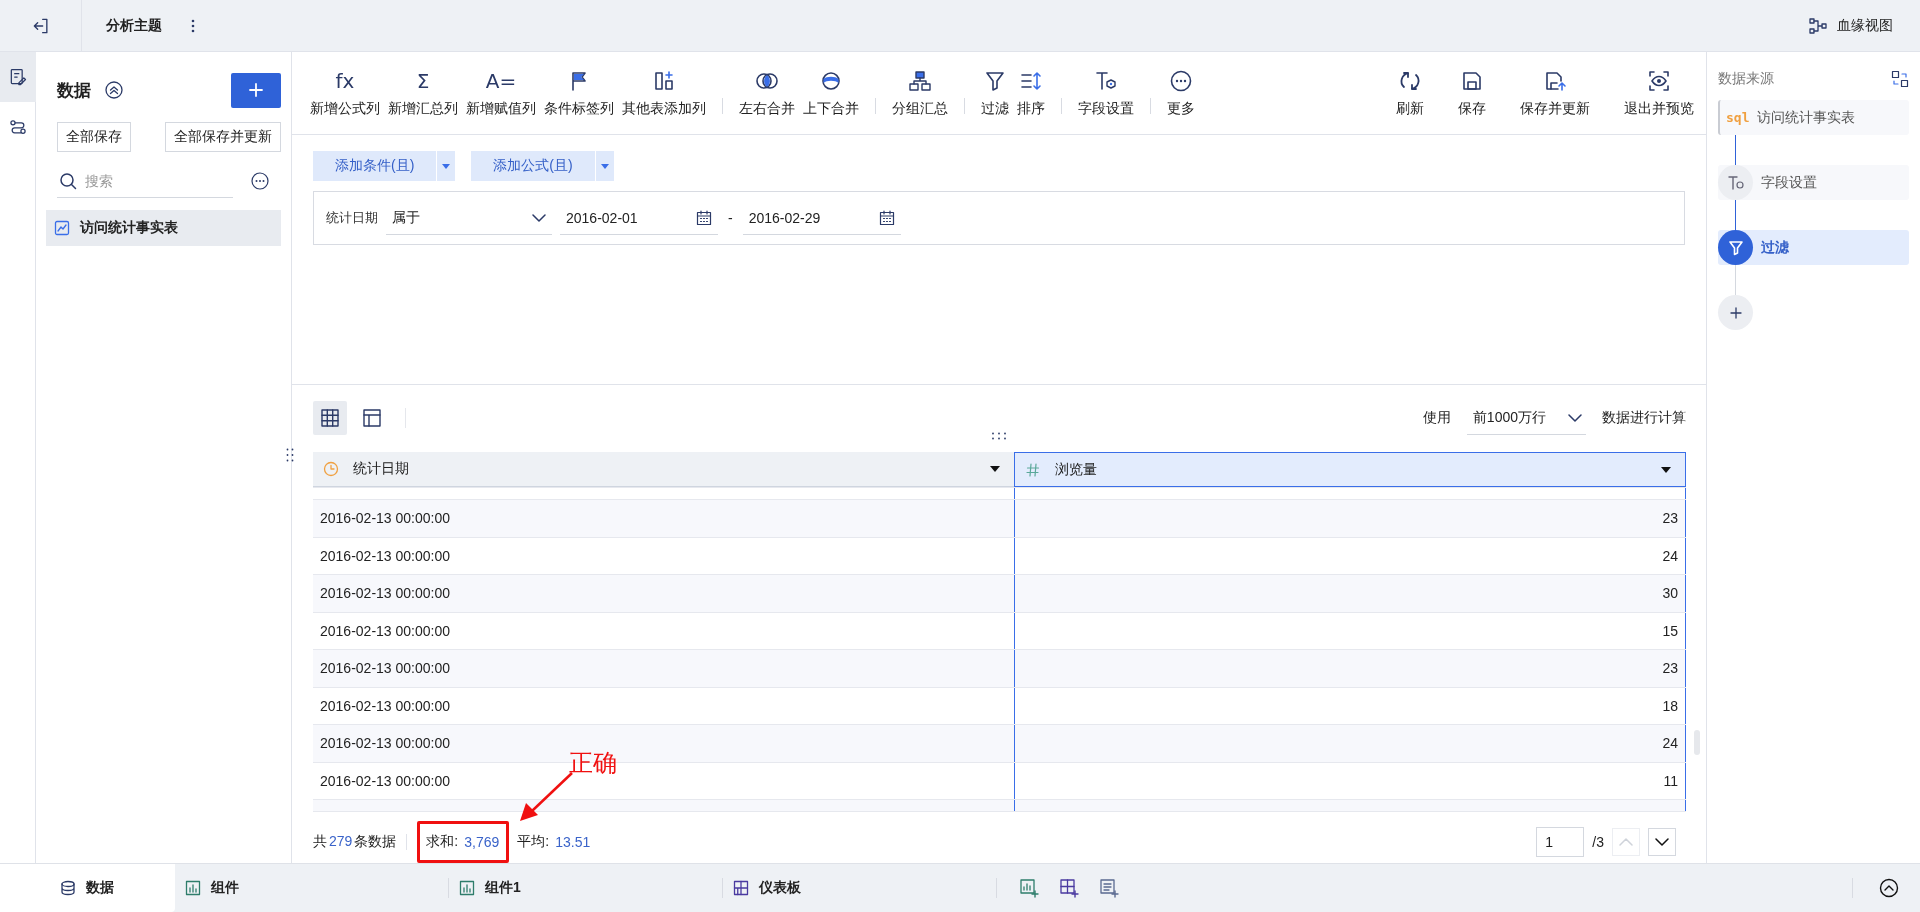  I want to click on double-chevron-up-icon, so click(114, 90).